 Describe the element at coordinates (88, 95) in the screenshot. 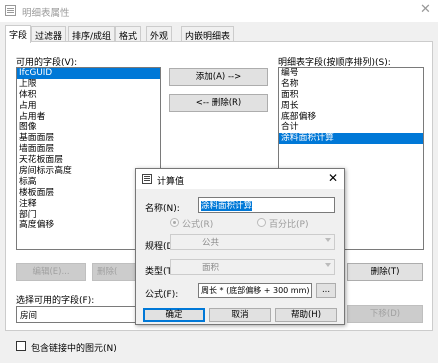

I see `list-item: 体积` at that location.